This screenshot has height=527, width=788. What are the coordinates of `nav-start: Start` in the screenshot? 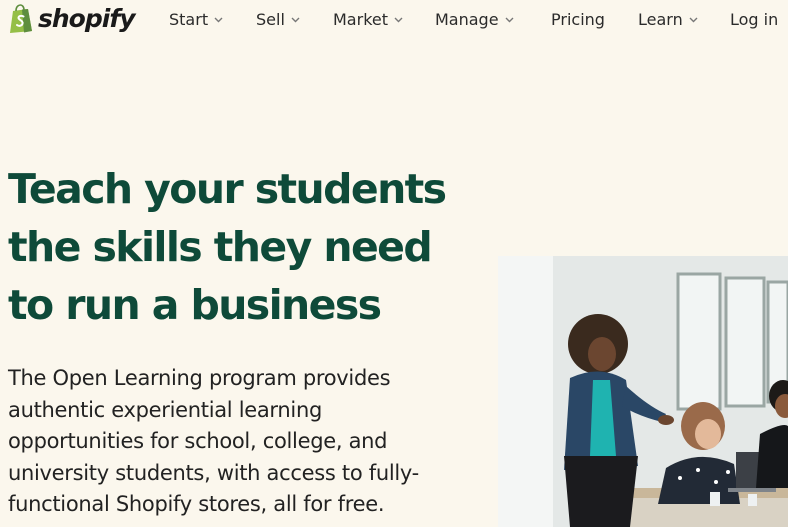 It's located at (196, 20).